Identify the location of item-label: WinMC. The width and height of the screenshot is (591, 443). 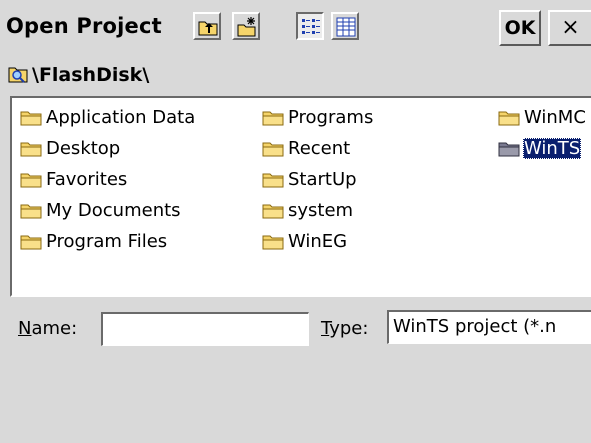
(555, 117).